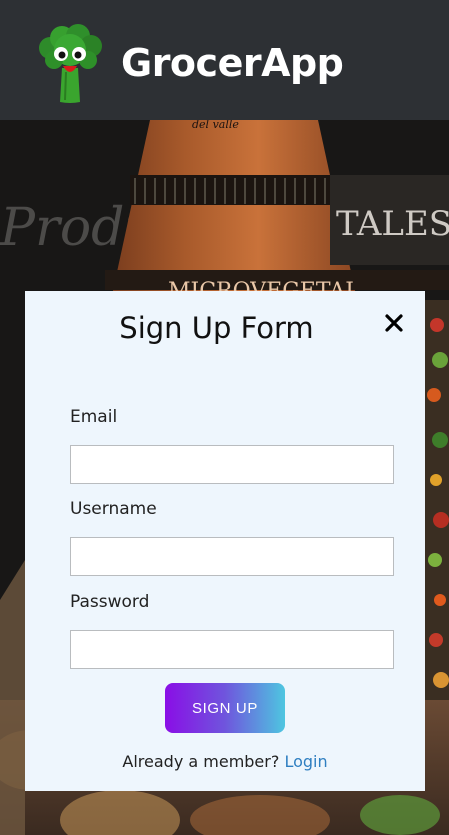 Image resolution: width=449 pixels, height=835 pixels. What do you see at coordinates (225, 708) in the screenshot?
I see `sign-up-button: SIGN UP` at bounding box center [225, 708].